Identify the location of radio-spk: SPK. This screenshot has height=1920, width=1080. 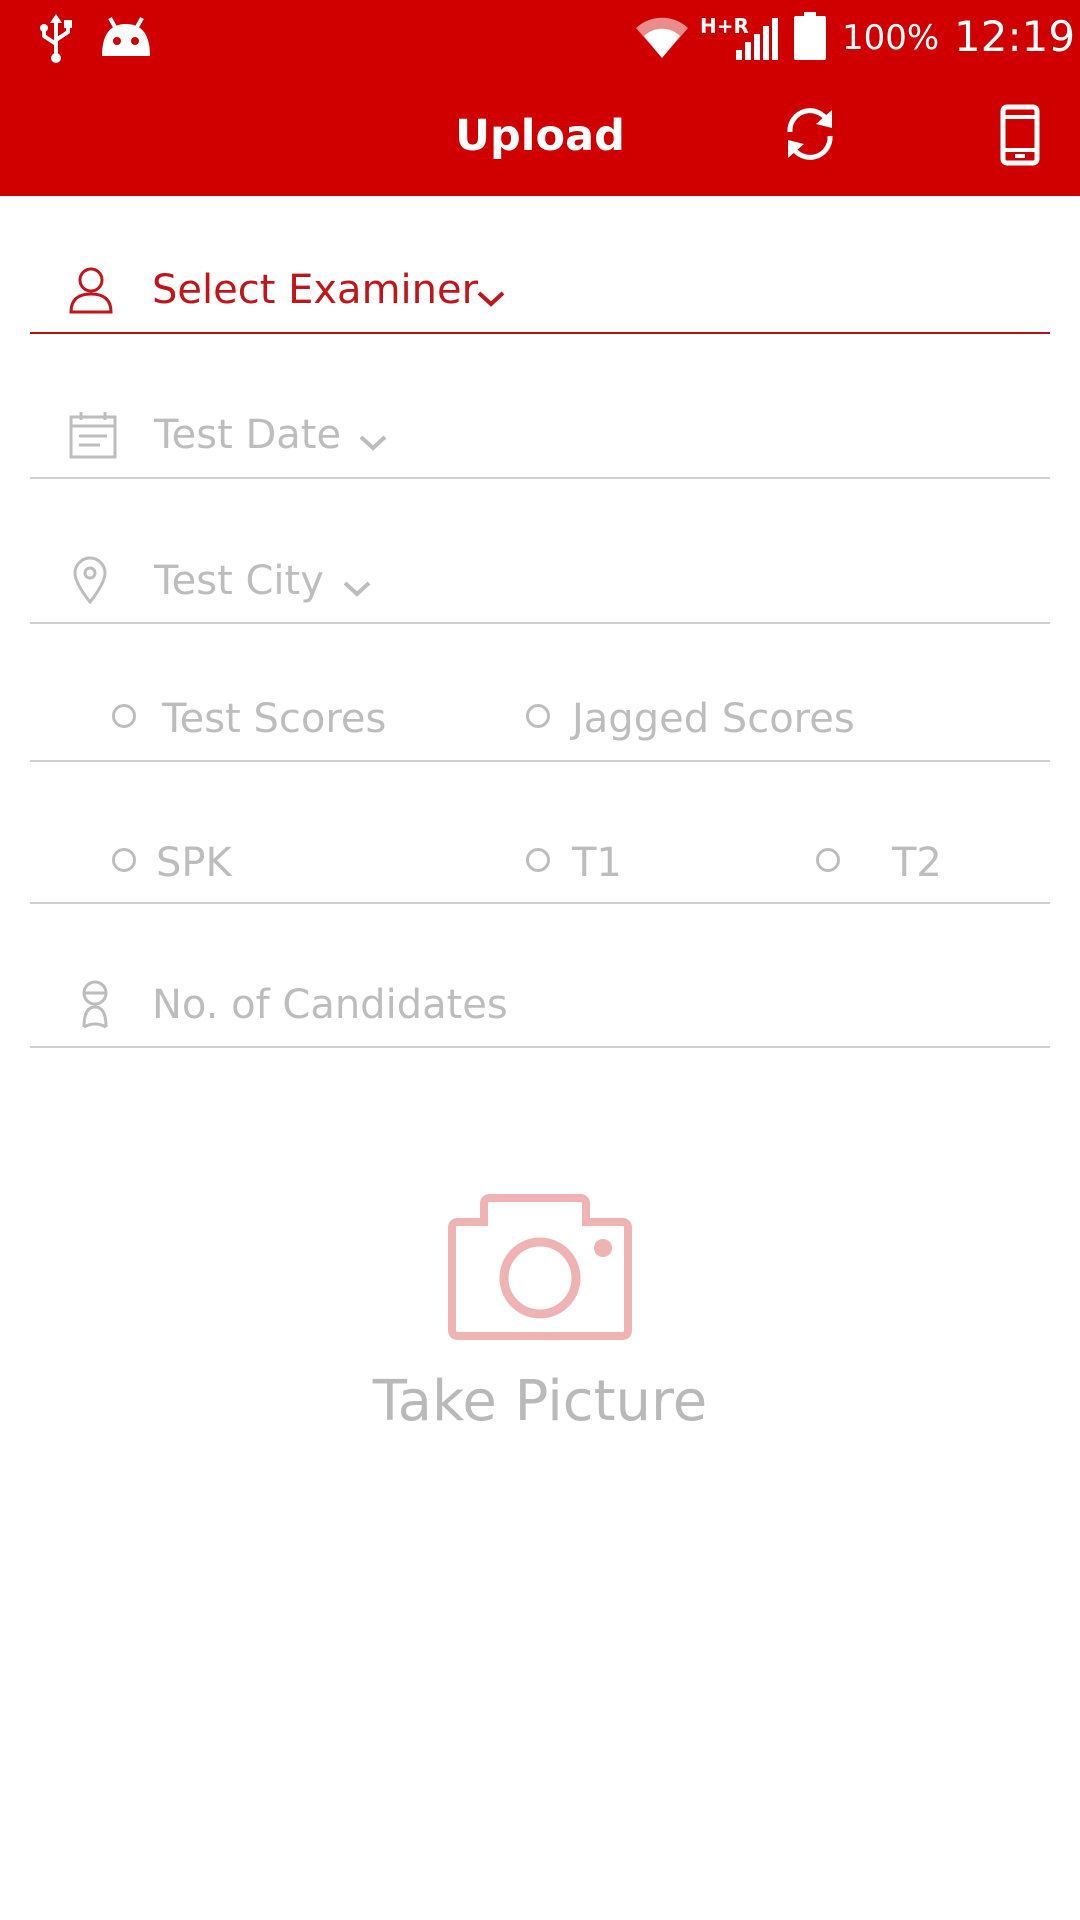
(220, 864).